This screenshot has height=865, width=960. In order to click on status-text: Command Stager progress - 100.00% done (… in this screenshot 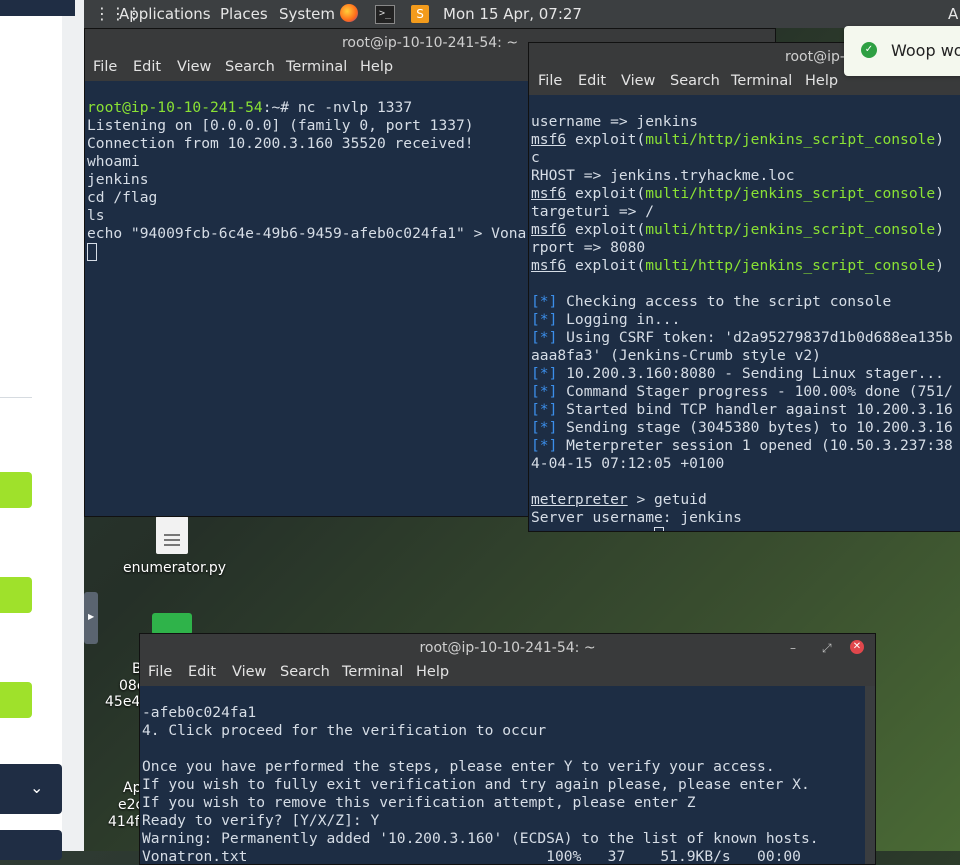, I will do `click(755, 391)`.